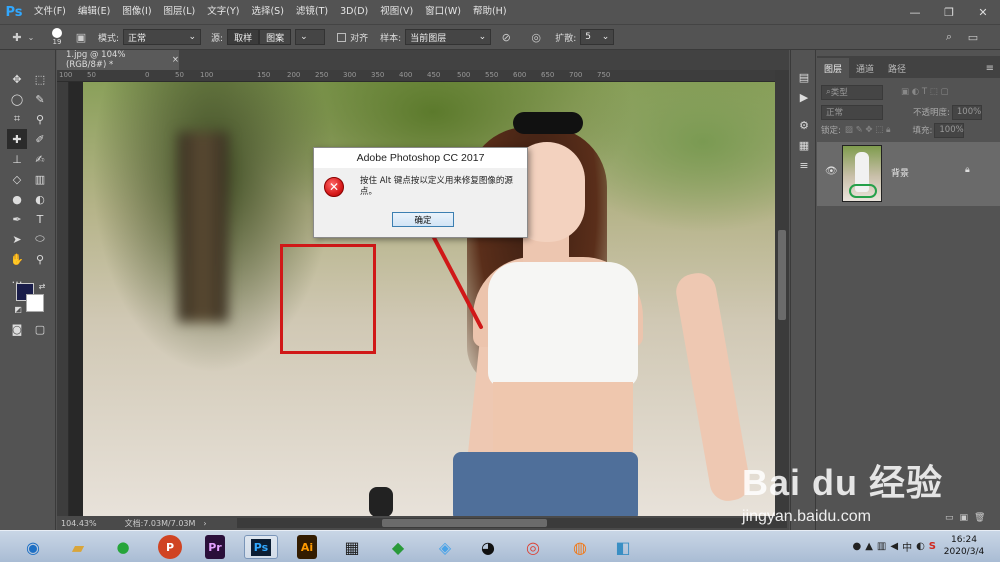  What do you see at coordinates (445, 547) in the screenshot?
I see `taskbar-tool-icon: ◈` at bounding box center [445, 547].